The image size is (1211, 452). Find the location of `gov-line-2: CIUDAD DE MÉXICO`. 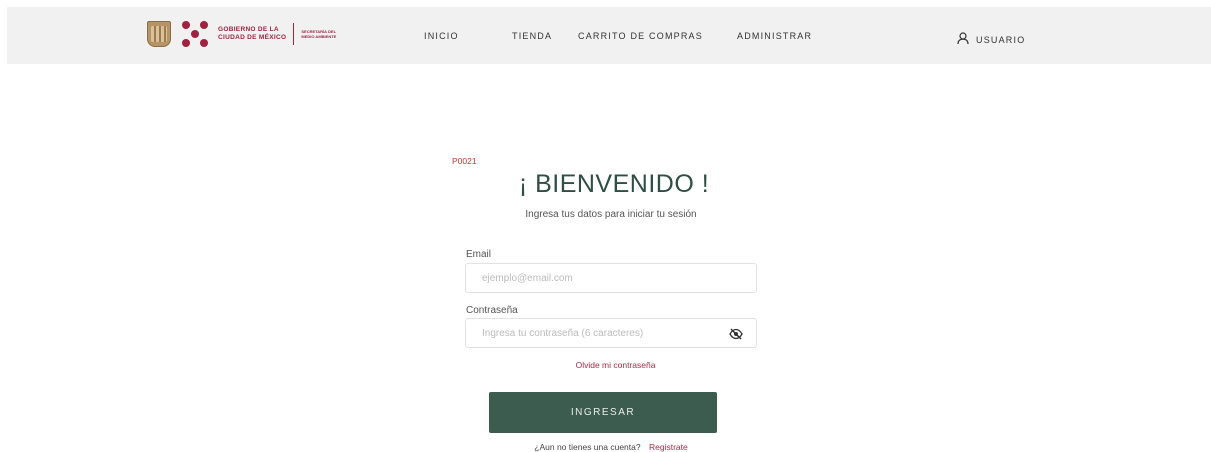

gov-line-2: CIUDAD DE MÉXICO is located at coordinates (252, 37).